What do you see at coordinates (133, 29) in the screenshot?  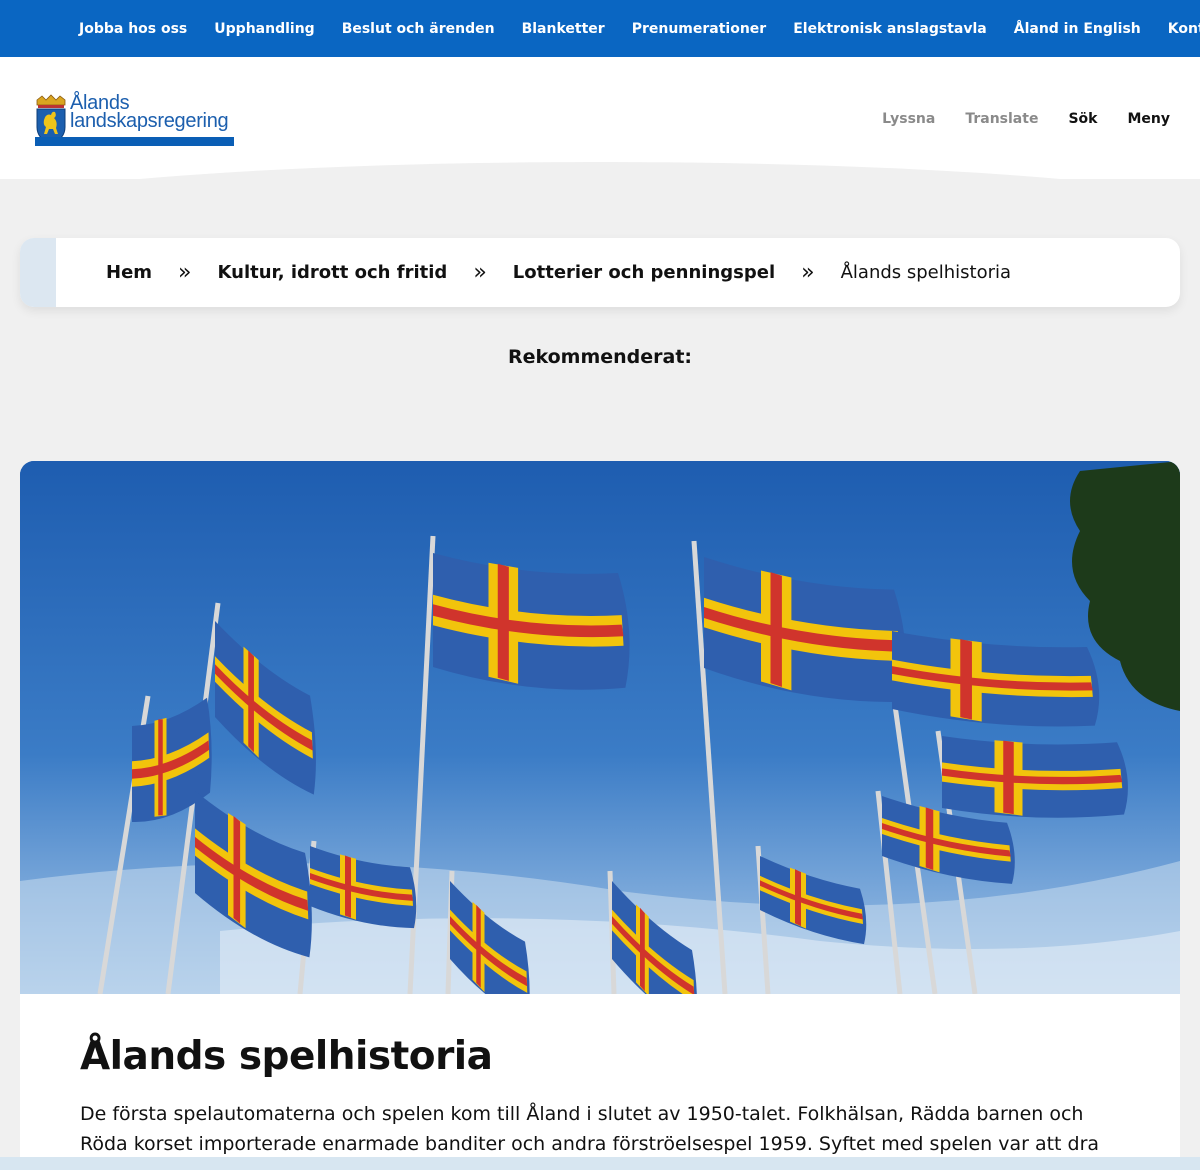 I see `topnav-jobba: Jobba hos oss` at bounding box center [133, 29].